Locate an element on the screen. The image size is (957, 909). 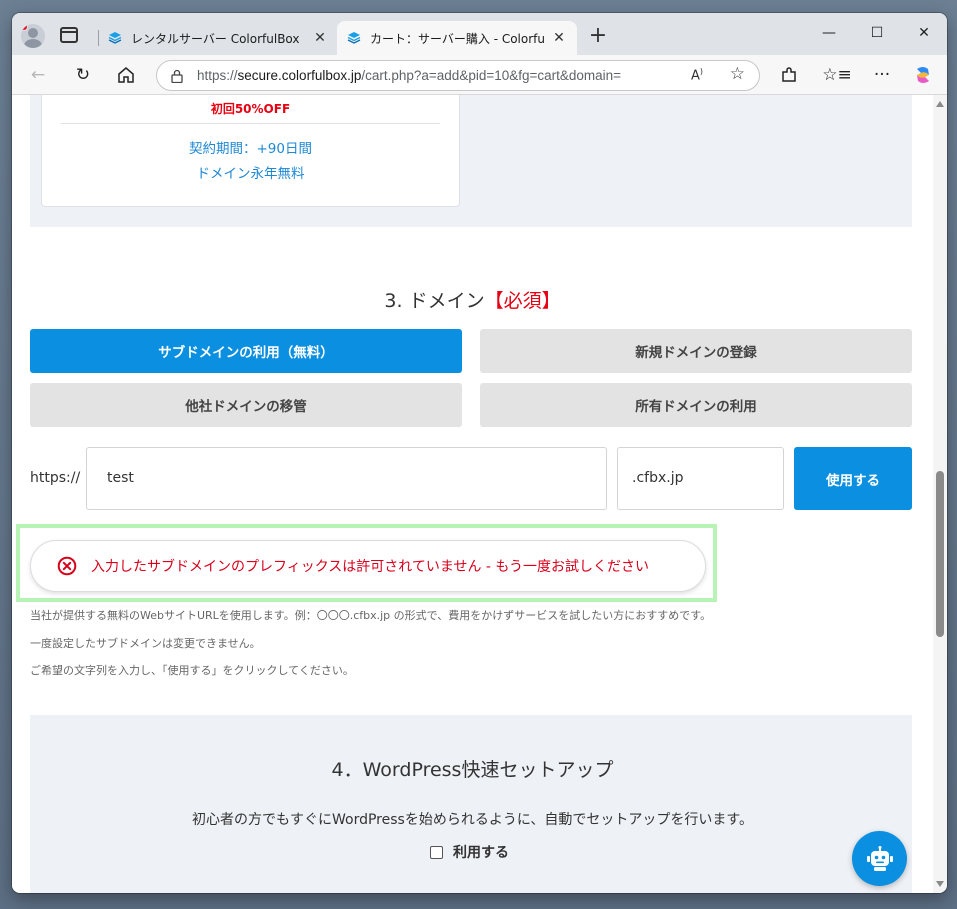
maximize-icon: ☐ is located at coordinates (877, 33).